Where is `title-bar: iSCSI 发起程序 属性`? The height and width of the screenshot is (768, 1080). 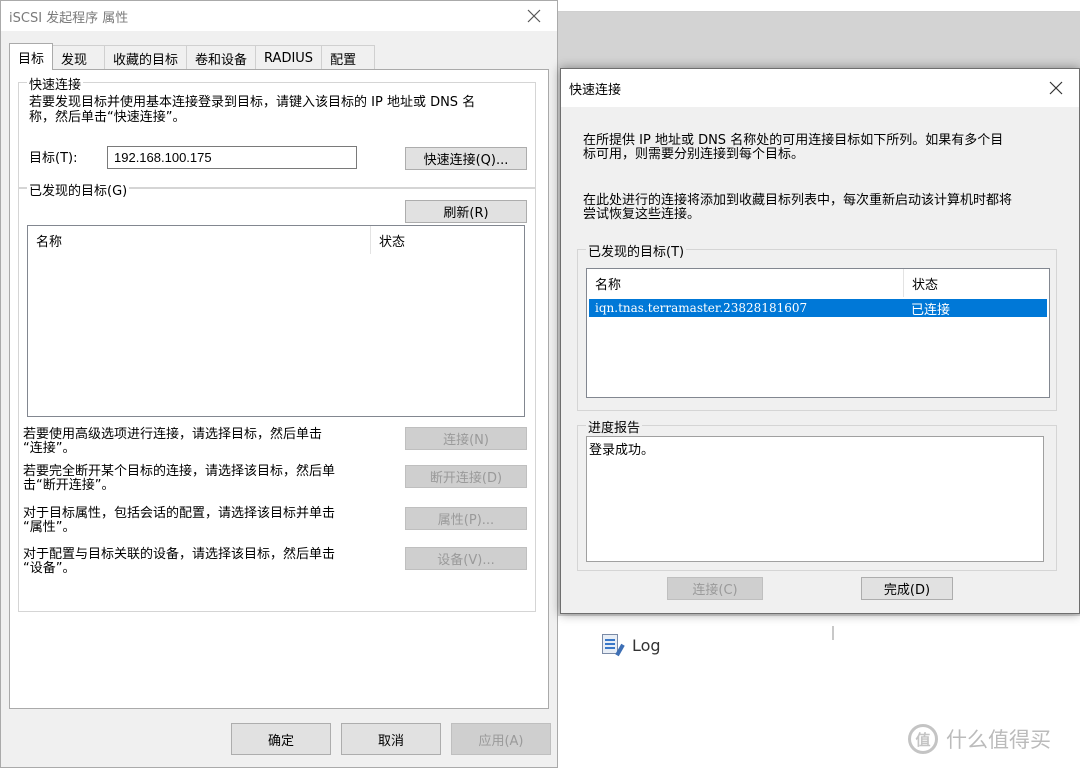
title-bar: iSCSI 发起程序 属性 is located at coordinates (279, 16).